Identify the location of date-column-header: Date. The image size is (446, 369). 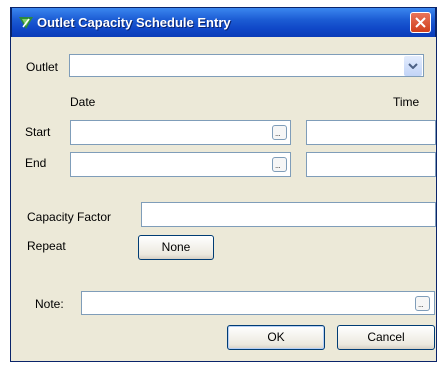
(83, 102).